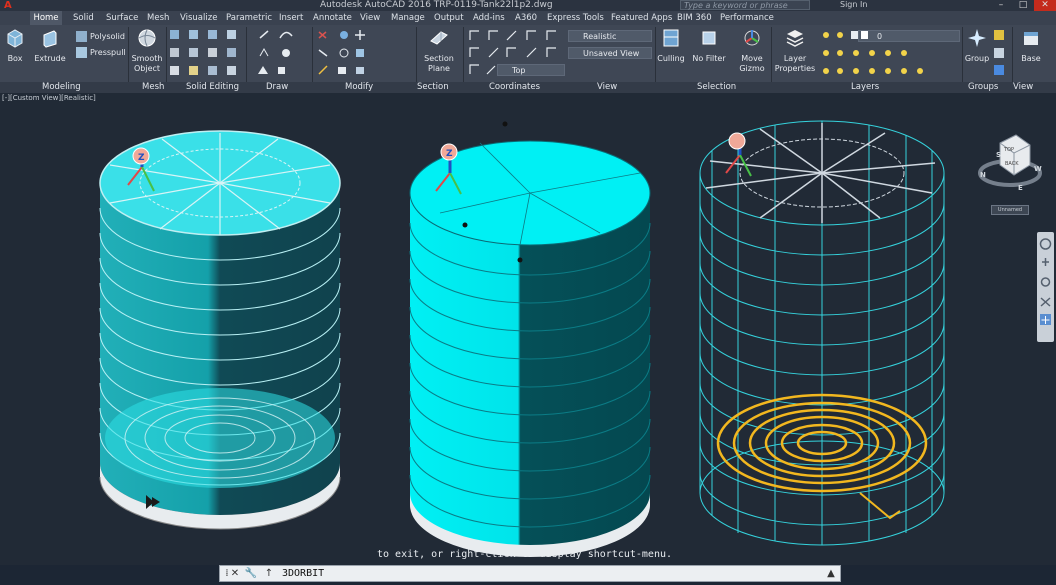 This screenshot has height=585, width=1056. I want to click on filter-icon, so click(709, 38).